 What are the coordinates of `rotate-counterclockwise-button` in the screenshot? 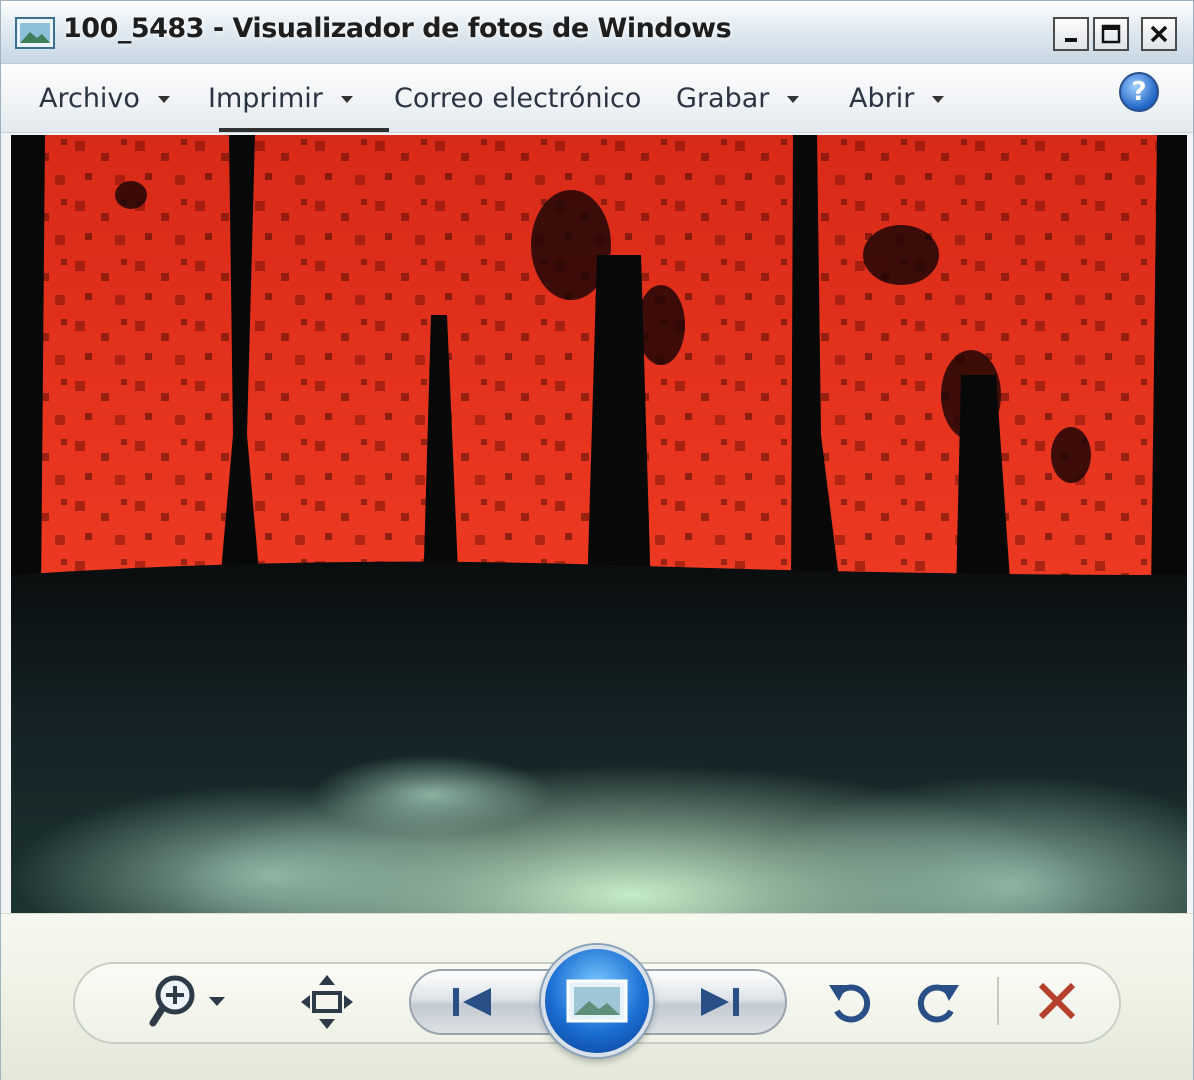 It's located at (851, 1001).